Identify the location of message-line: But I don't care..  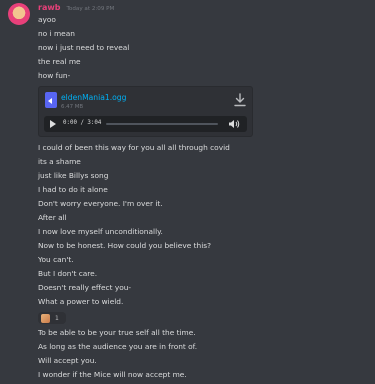
(68, 273).